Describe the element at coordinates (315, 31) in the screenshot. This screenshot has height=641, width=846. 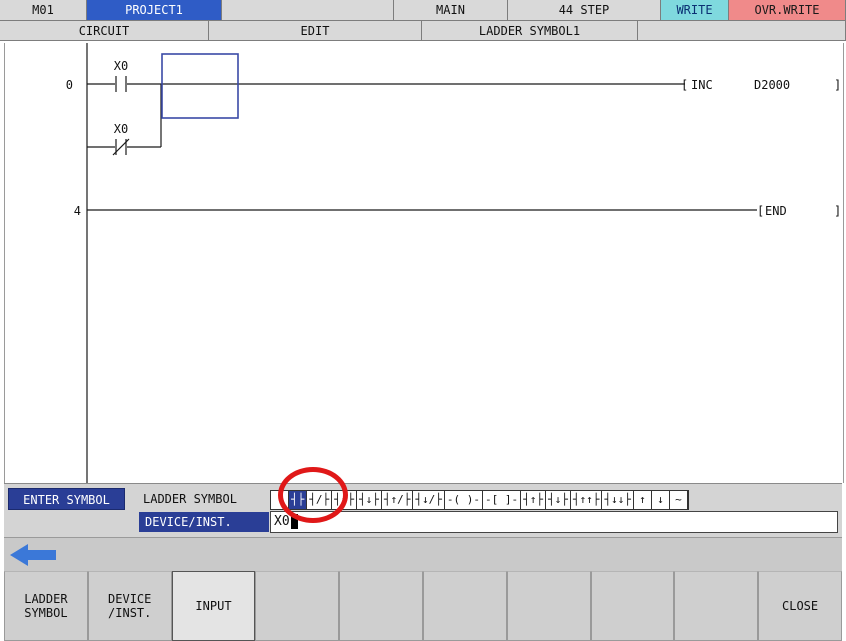
I see `tab-edit: EDIT` at that location.